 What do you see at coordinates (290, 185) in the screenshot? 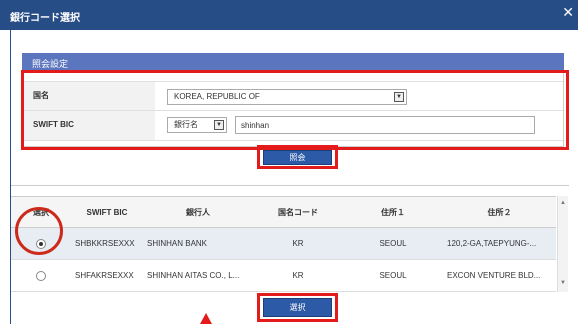
I see `divider` at bounding box center [290, 185].